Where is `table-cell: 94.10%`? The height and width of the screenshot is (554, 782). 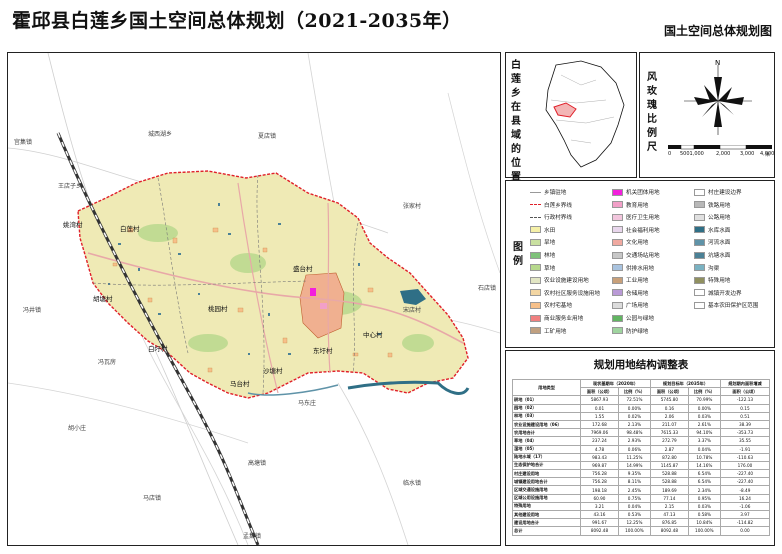 table-cell: 94.10% is located at coordinates (704, 433).